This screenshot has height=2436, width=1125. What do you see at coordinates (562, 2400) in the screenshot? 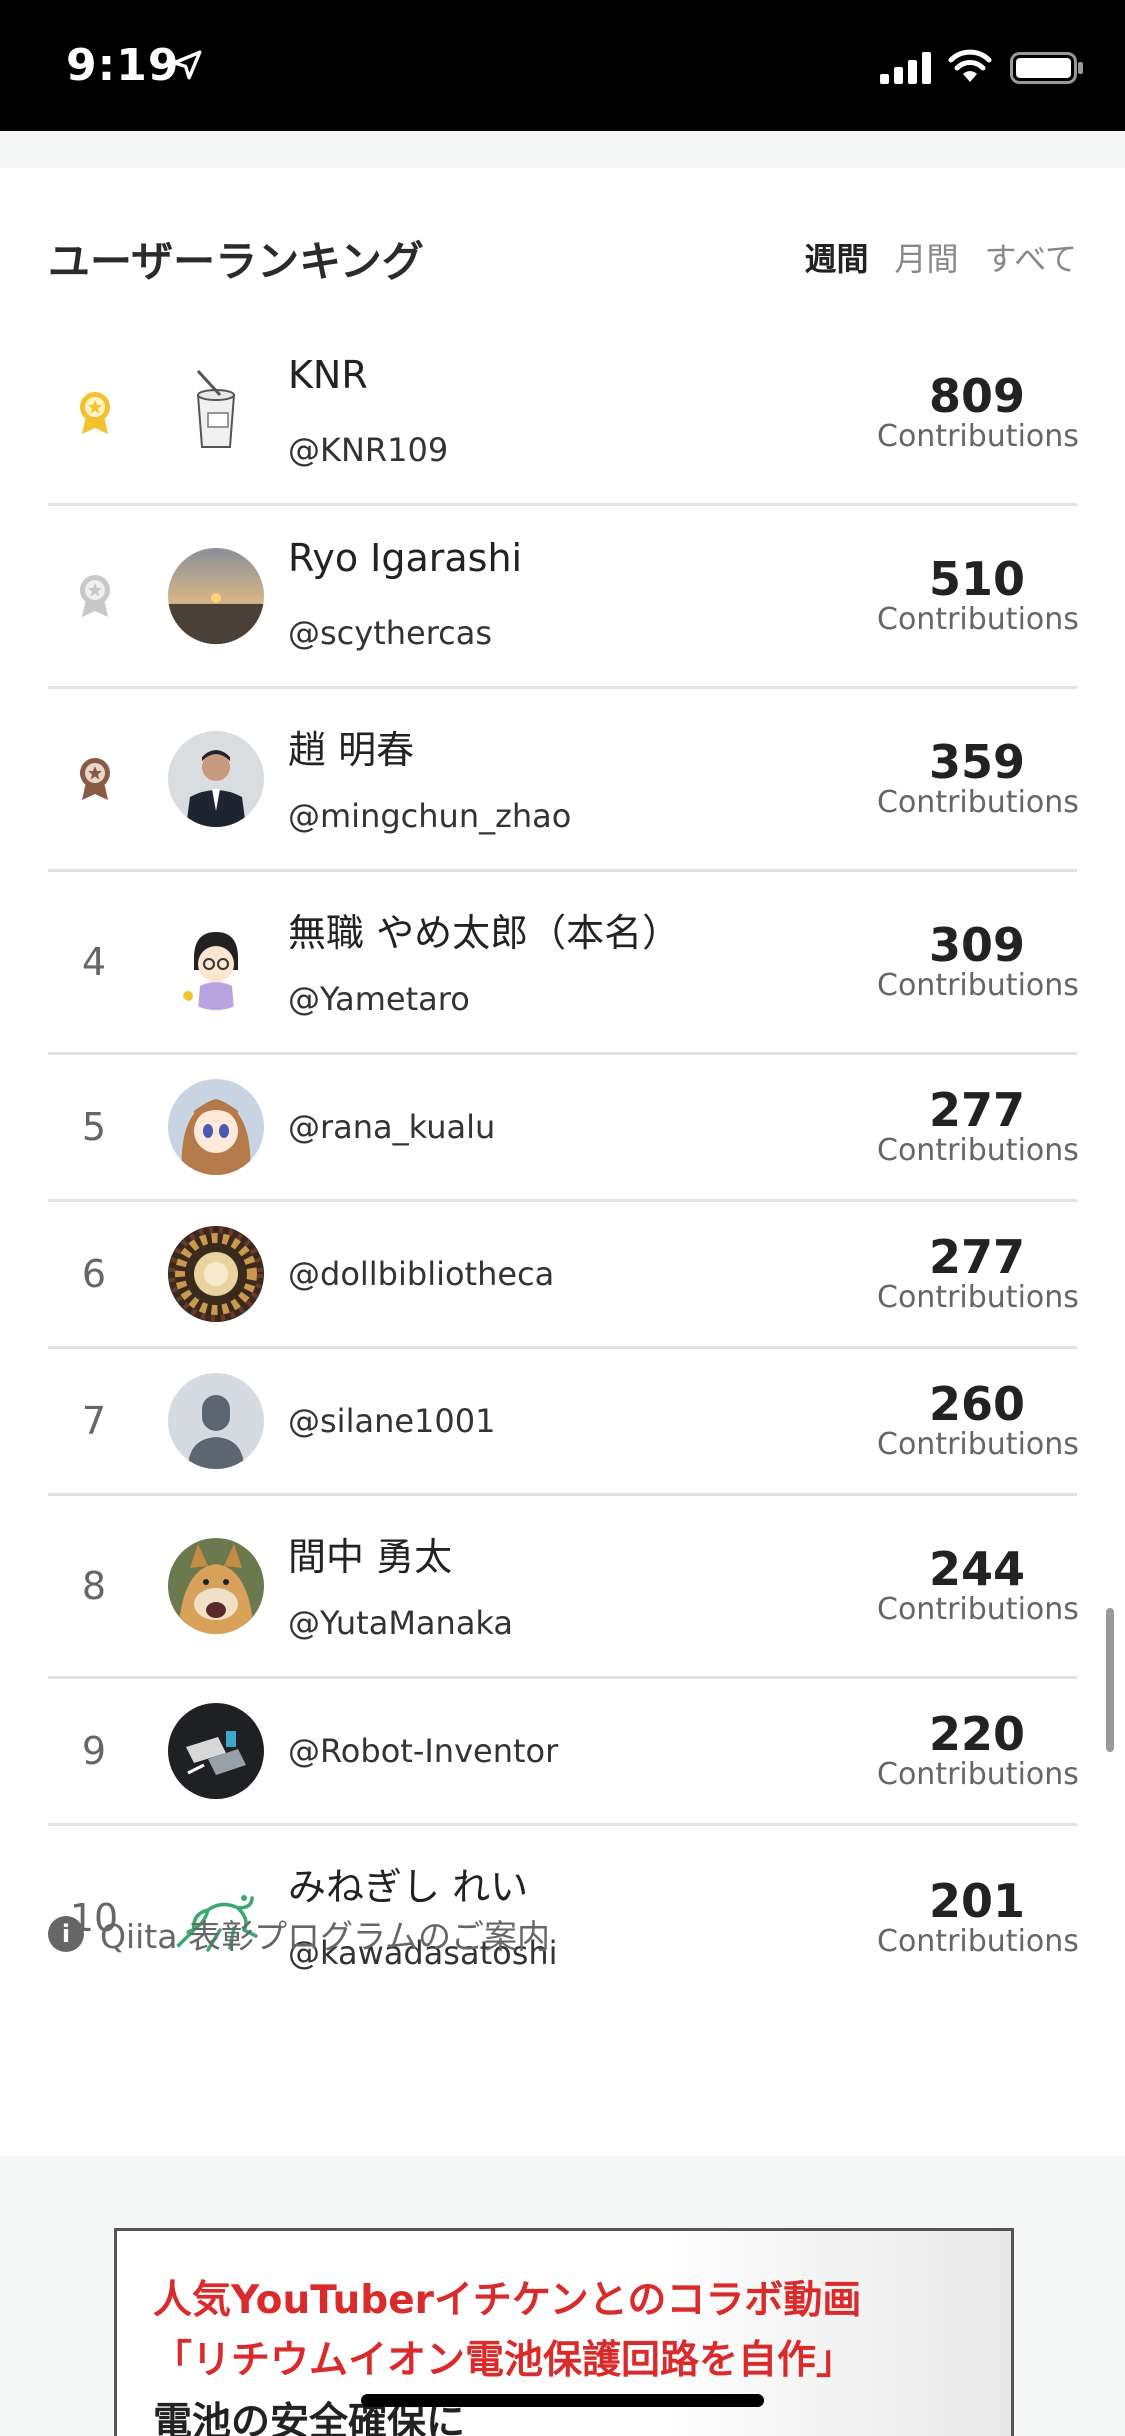
I see `home-indicator` at bounding box center [562, 2400].